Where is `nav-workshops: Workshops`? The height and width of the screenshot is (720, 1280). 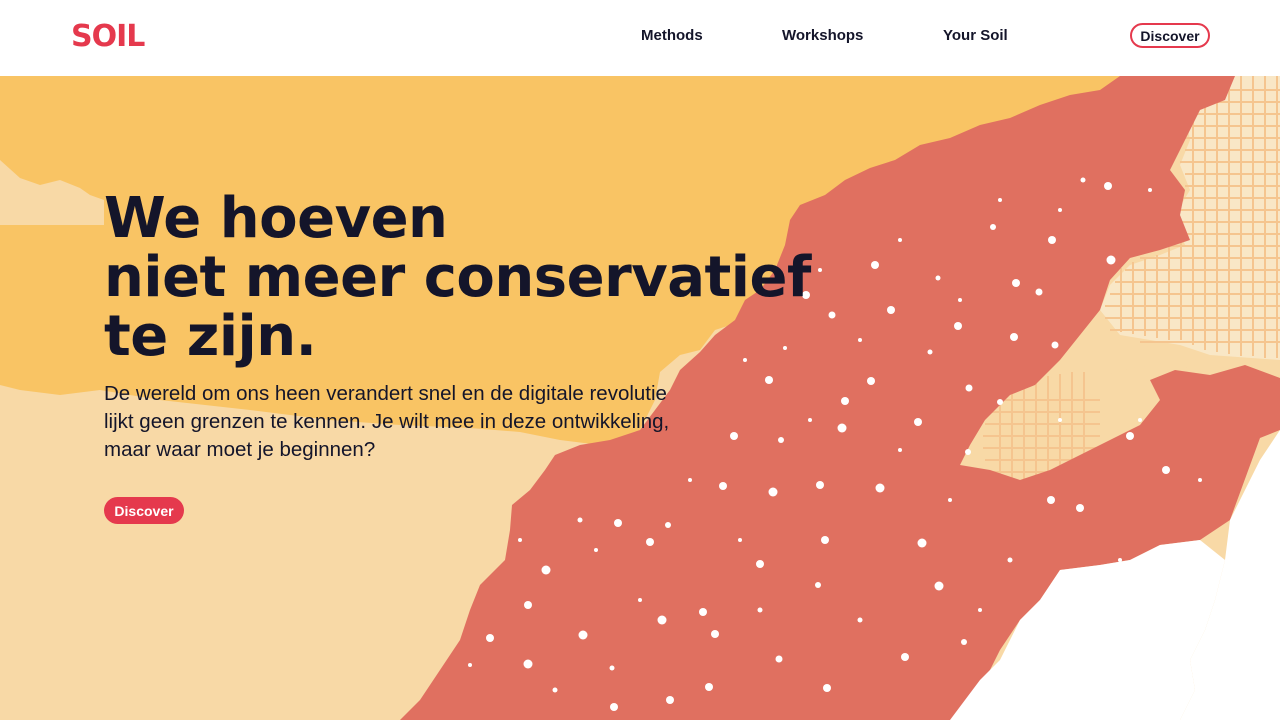
nav-workshops: Workshops is located at coordinates (822, 36).